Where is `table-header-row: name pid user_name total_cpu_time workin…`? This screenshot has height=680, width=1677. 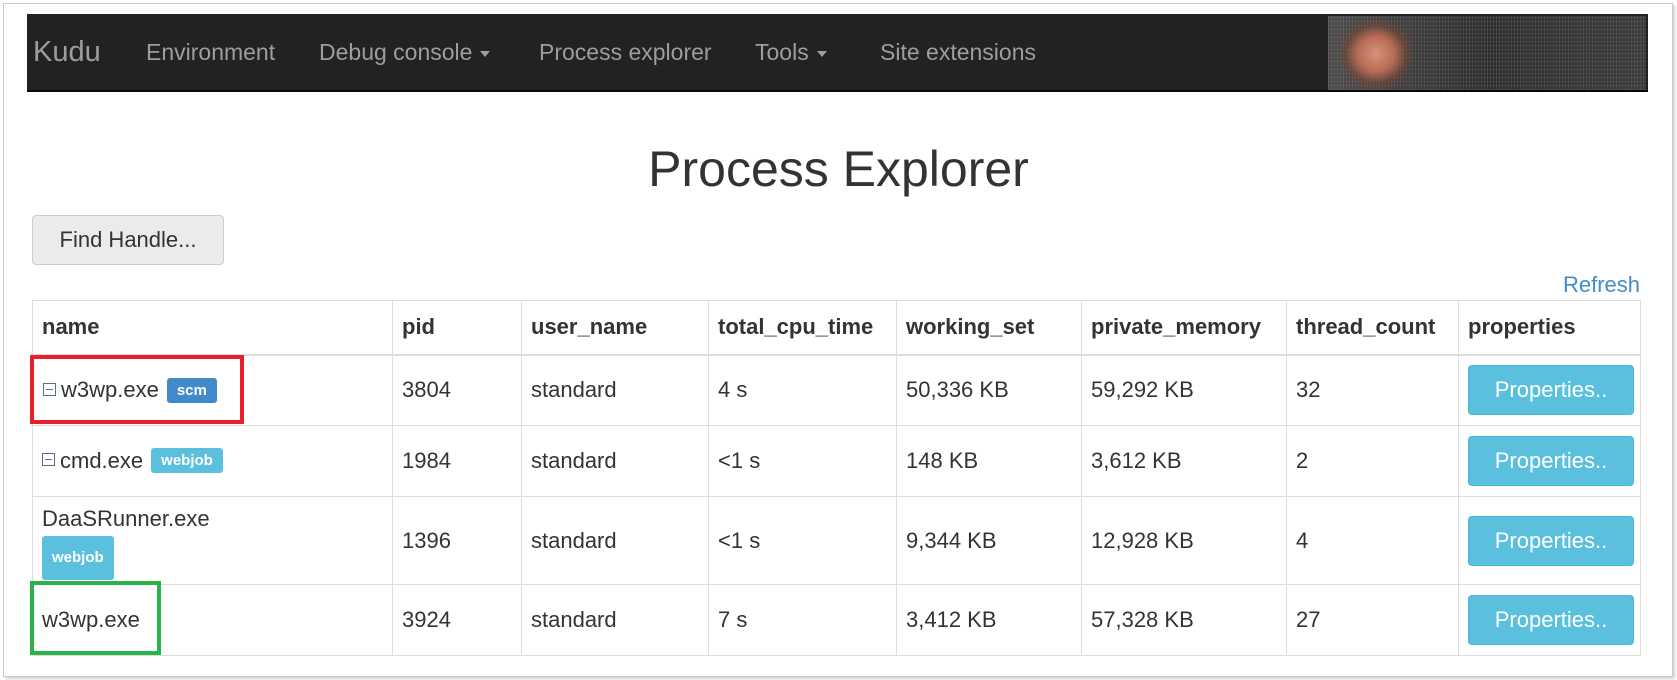
table-header-row: name pid user_name total_cpu_time workin… is located at coordinates (836, 328).